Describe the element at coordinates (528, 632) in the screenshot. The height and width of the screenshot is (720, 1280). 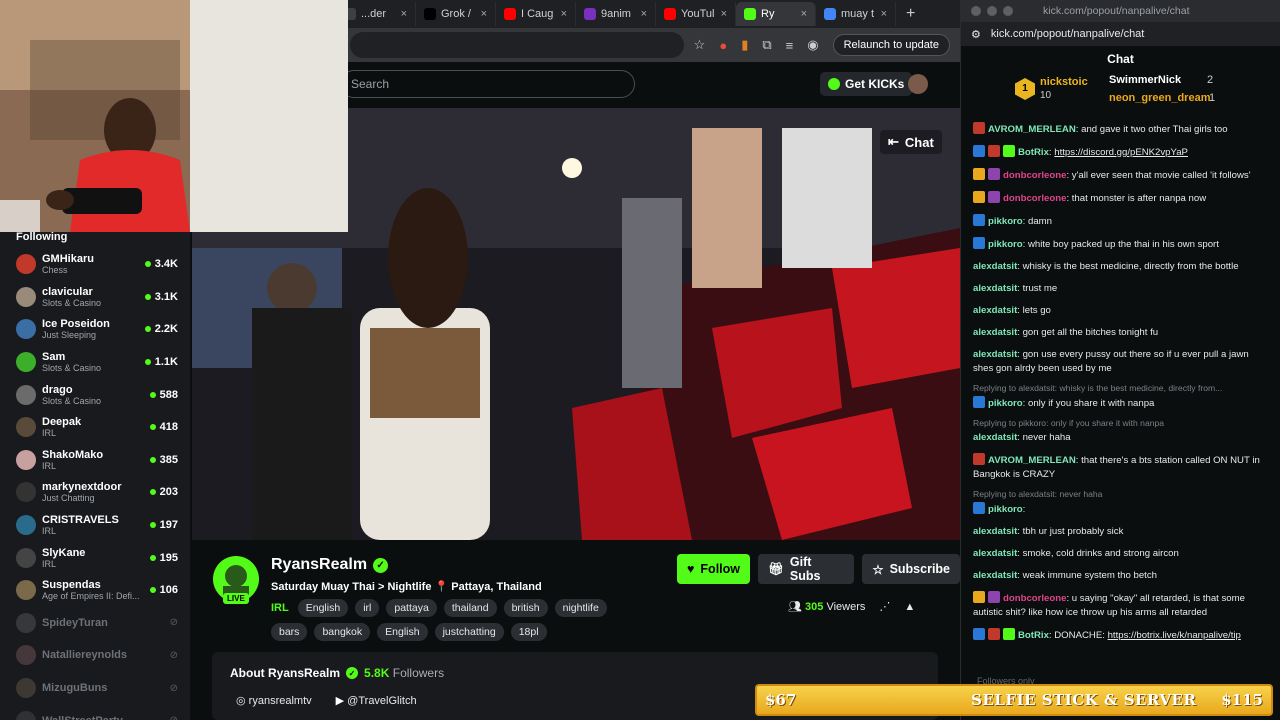
I see `tag-chip: 18pl` at that location.